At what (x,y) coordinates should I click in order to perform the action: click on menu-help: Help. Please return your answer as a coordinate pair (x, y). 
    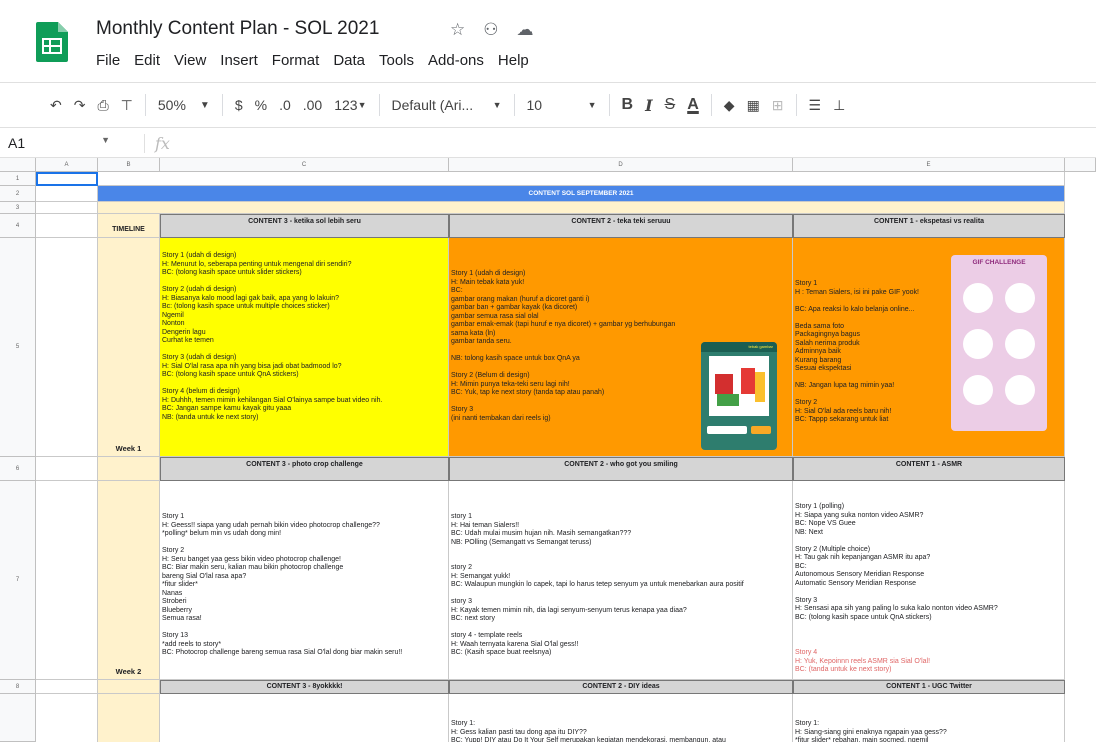
    Looking at the image, I should click on (513, 60).